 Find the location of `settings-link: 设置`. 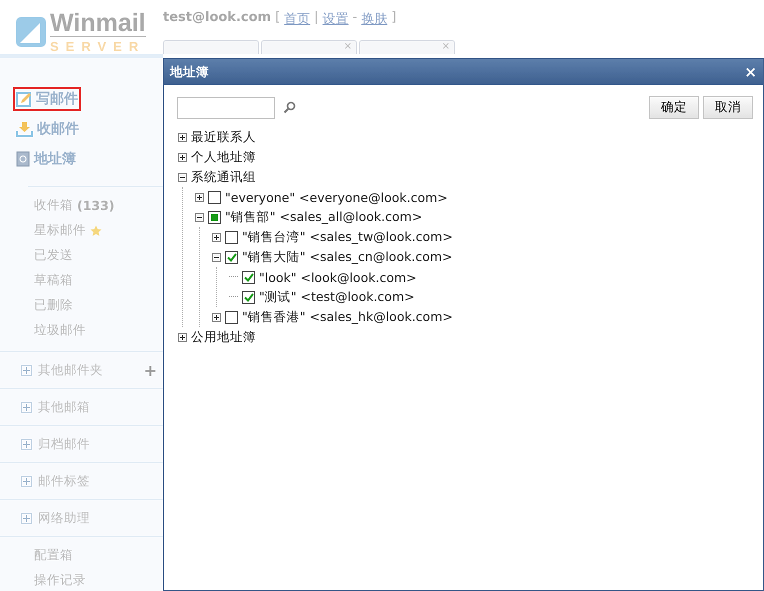

settings-link: 设置 is located at coordinates (335, 19).